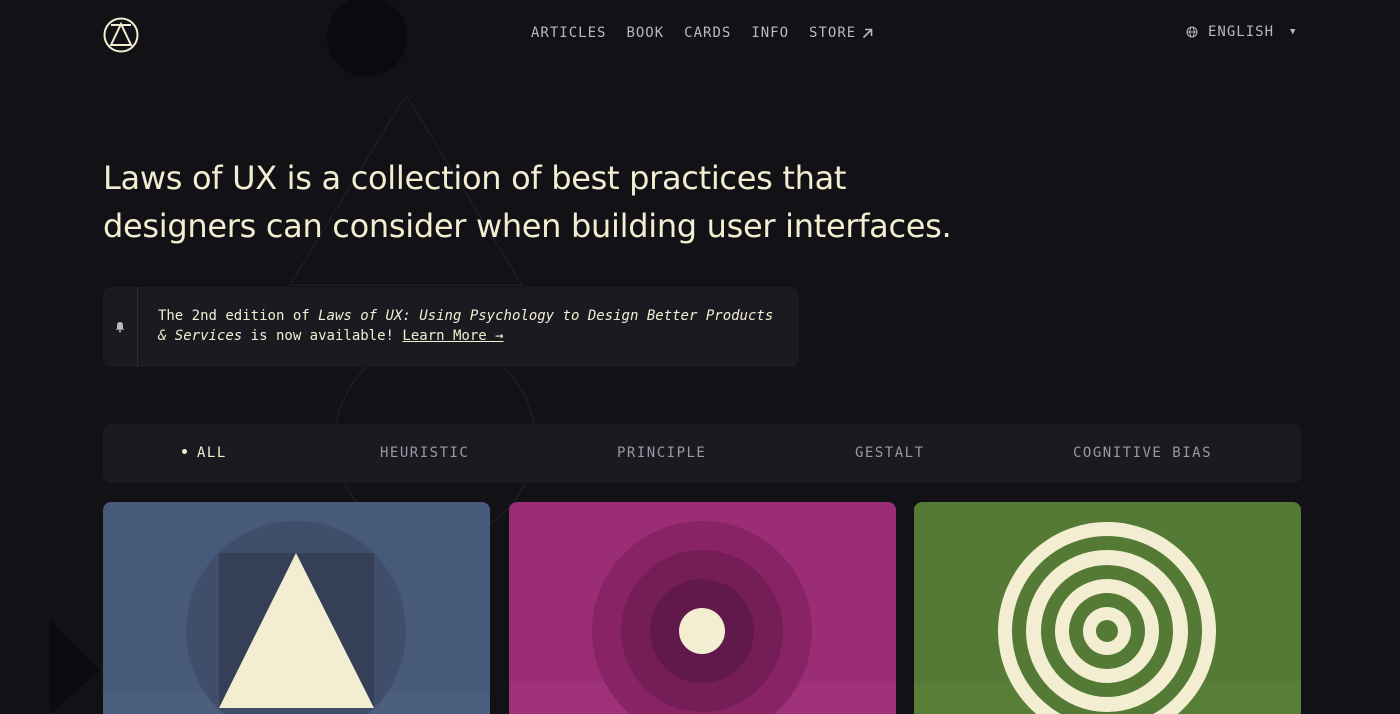 The image size is (1400, 714). I want to click on nav-book: BOOK, so click(645, 33).